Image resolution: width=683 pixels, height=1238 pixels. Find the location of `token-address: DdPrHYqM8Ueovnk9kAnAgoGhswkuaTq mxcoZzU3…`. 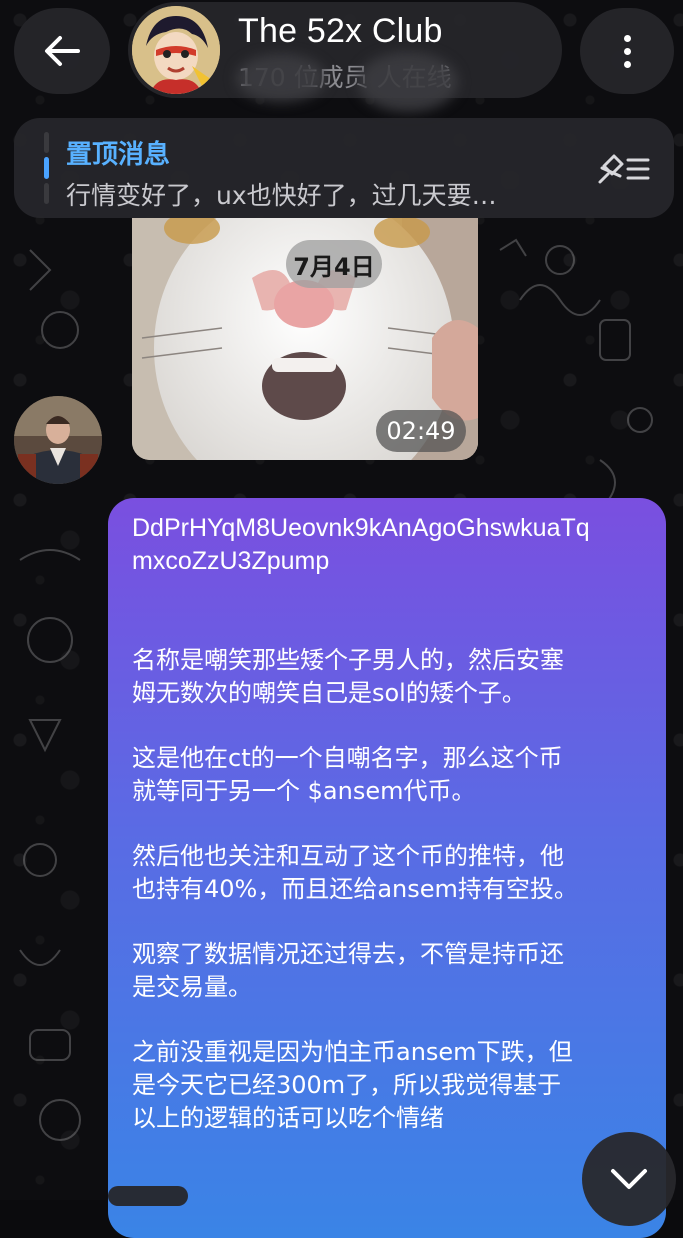

token-address: DdPrHYqM8Ueovnk9kAnAgoGhswkuaTq mxcoZzU3… is located at coordinates (392, 545).